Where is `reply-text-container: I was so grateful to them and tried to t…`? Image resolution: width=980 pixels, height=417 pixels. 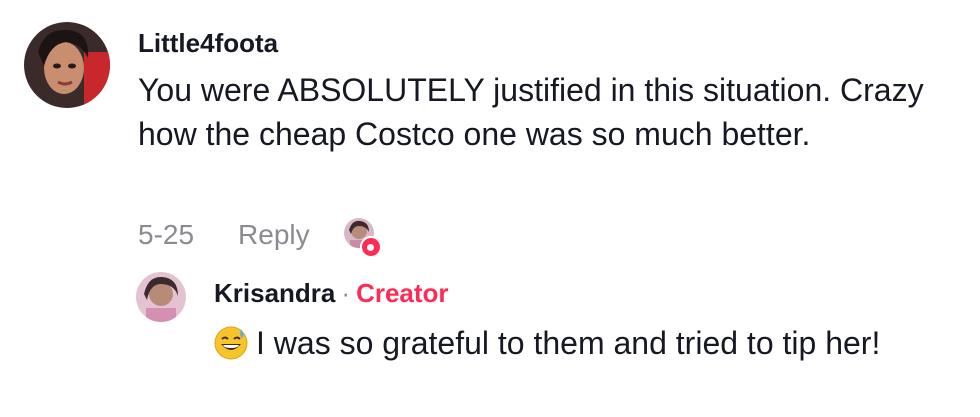
reply-text-container: I was so grateful to them and tried to t… is located at coordinates (574, 343).